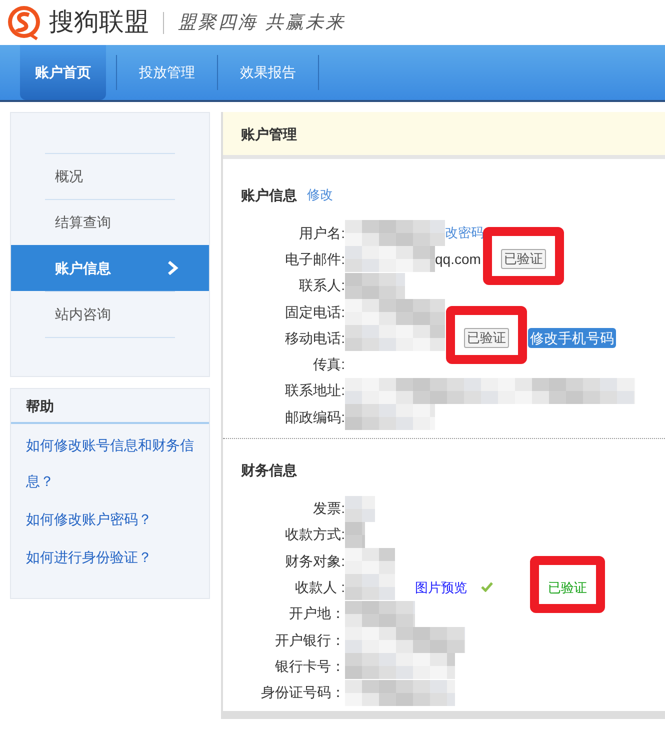 This screenshot has height=731, width=665. I want to click on field-label: 财务对象:, so click(314, 561).